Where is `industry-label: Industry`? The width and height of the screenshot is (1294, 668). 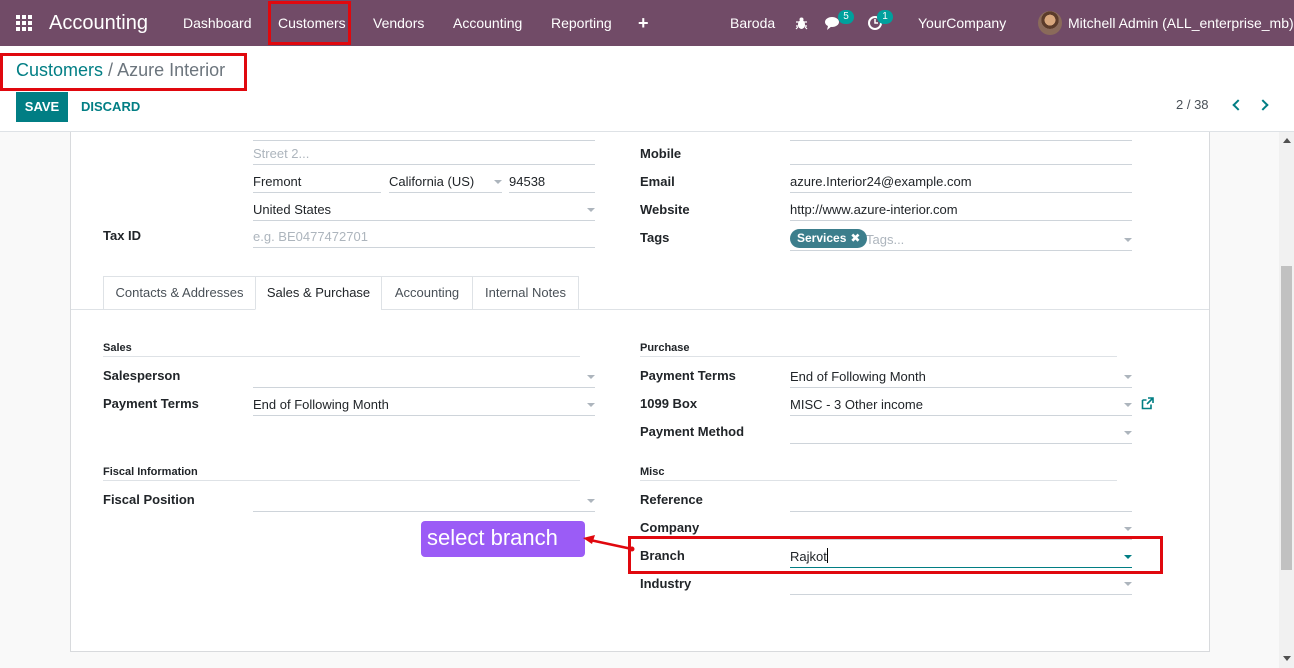
industry-label: Industry is located at coordinates (666, 583).